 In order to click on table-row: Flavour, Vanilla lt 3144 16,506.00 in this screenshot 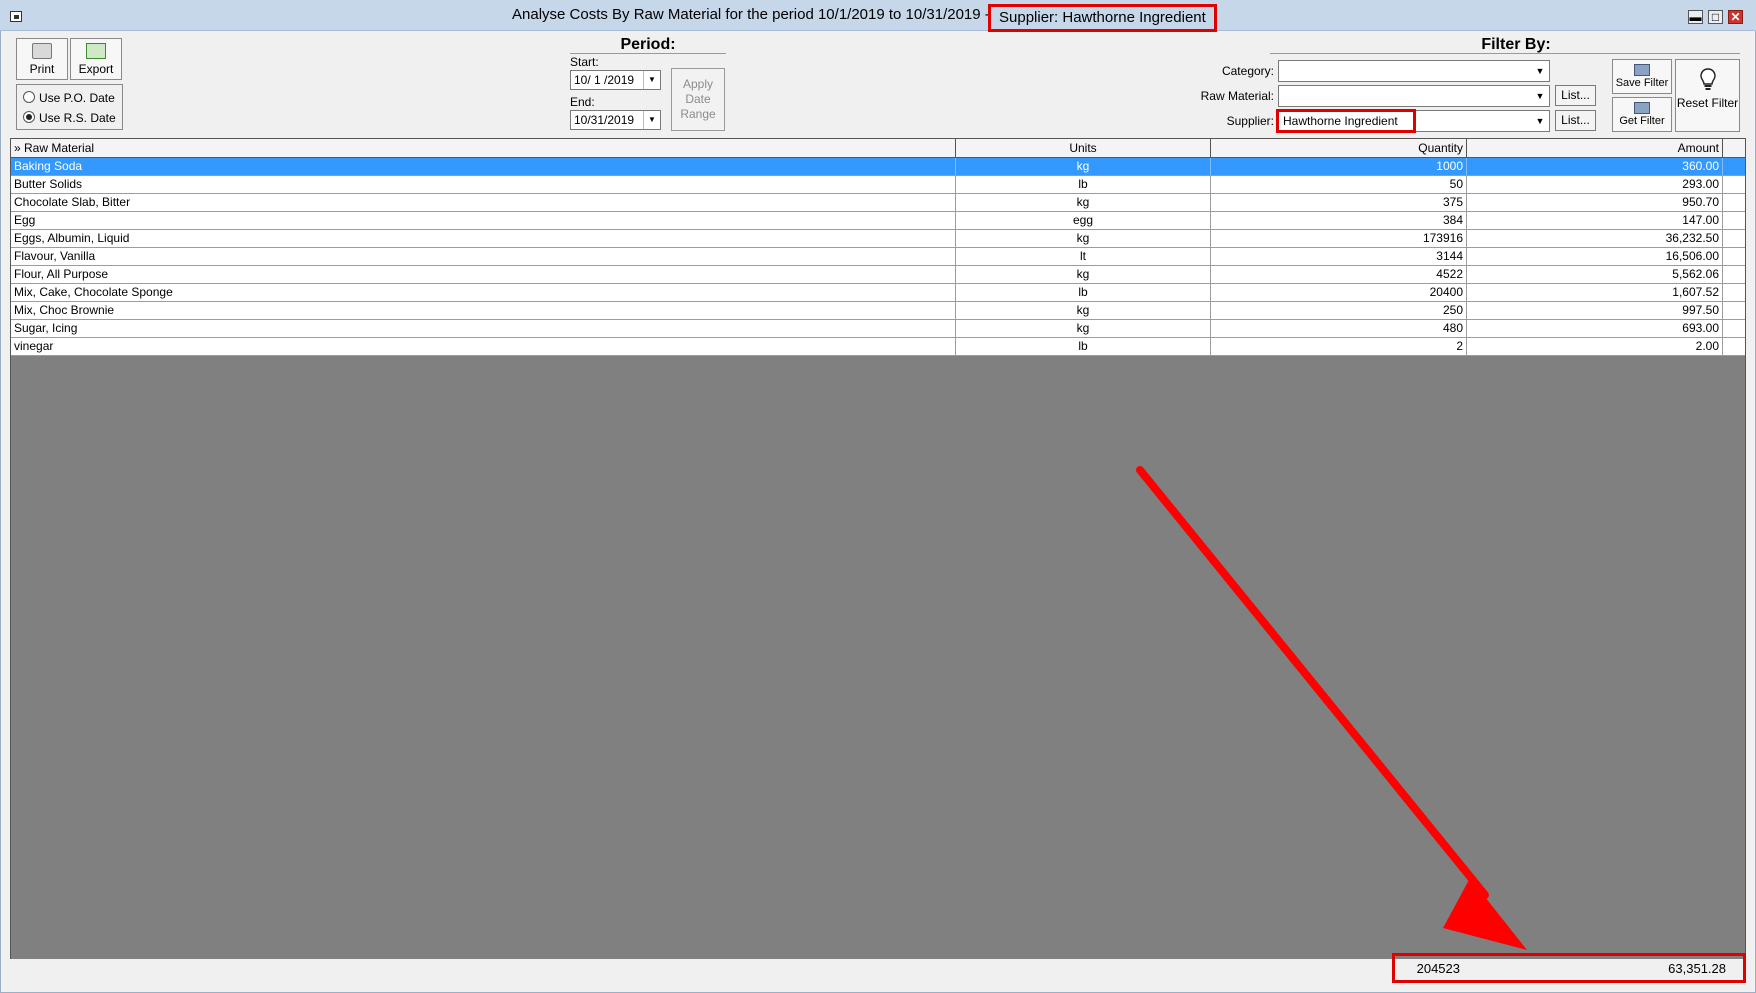, I will do `click(878, 257)`.